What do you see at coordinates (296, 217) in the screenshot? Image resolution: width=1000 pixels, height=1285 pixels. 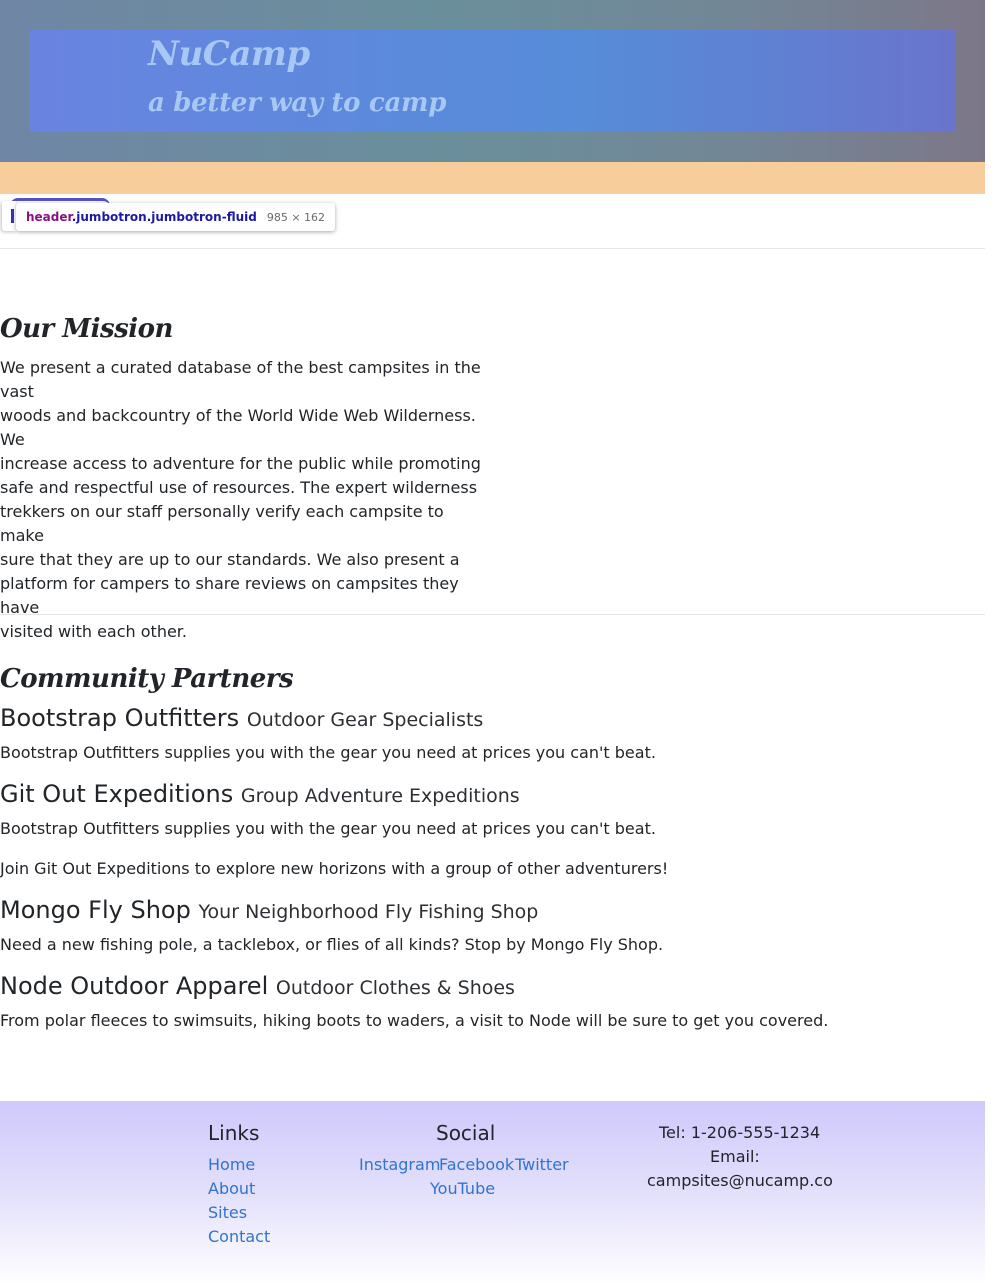 I see `inspector-size: 985 × 162` at bounding box center [296, 217].